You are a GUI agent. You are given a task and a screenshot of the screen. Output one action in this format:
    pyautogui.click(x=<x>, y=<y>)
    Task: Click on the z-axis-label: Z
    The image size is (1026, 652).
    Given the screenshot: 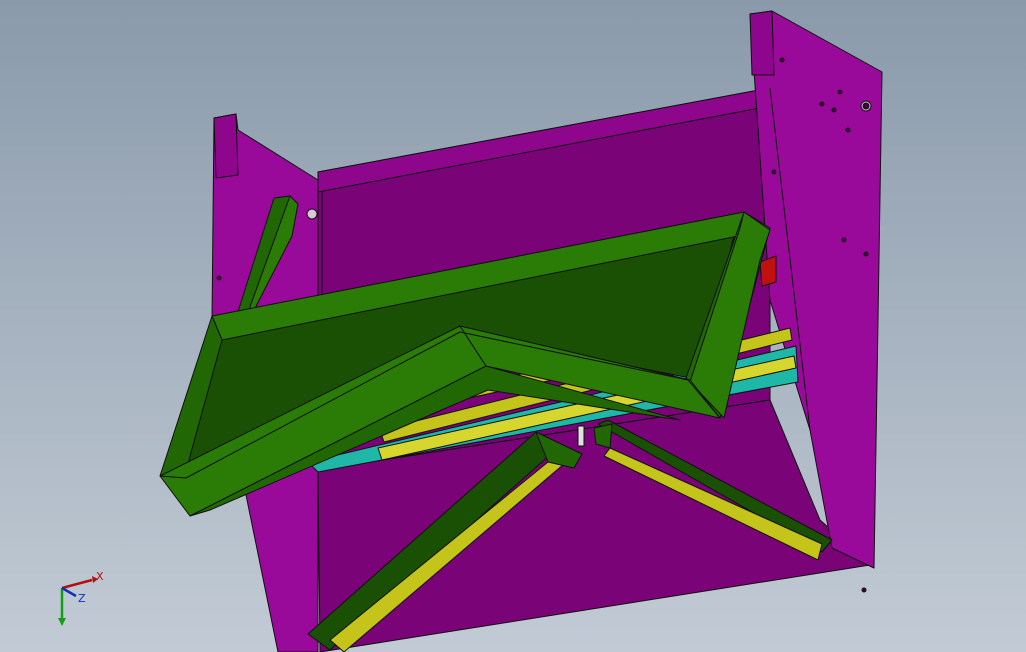 What is the action you would take?
    pyautogui.click(x=82, y=598)
    